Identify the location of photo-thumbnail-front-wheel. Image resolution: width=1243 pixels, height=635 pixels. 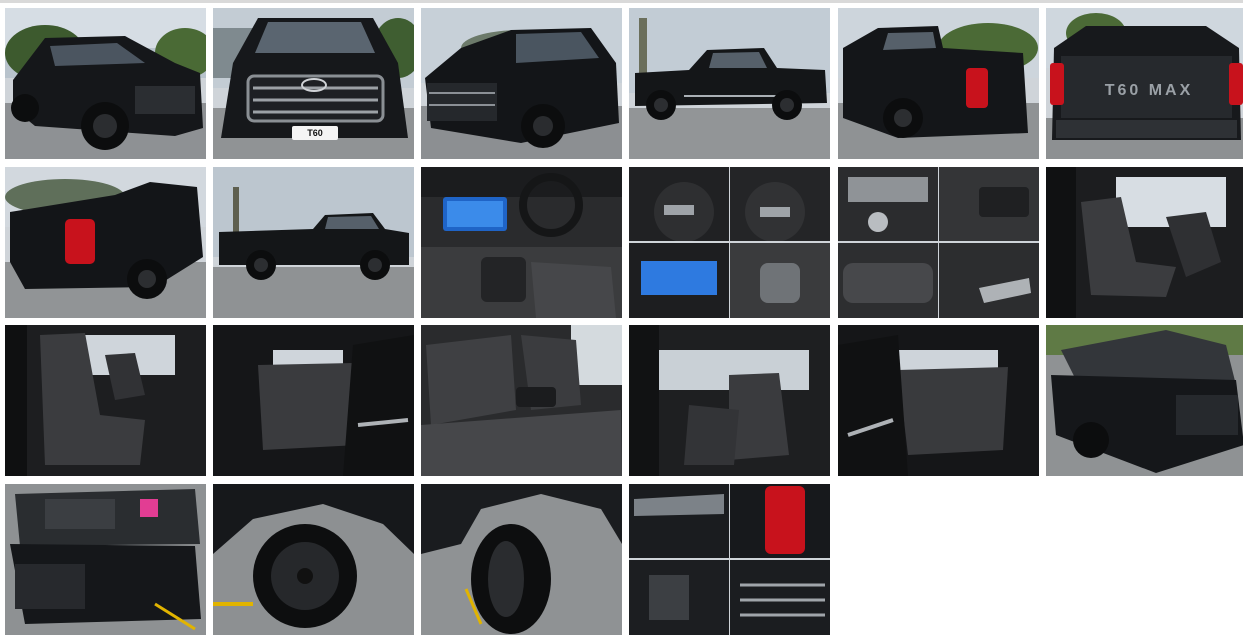
(313, 559).